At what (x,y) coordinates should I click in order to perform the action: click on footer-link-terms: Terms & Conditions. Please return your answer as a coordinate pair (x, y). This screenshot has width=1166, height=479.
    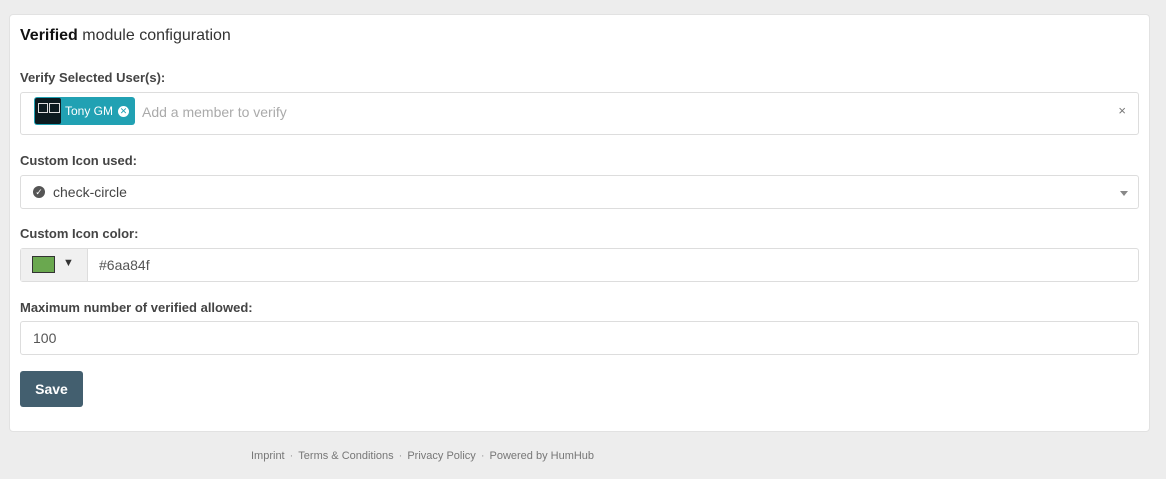
    Looking at the image, I should click on (345, 456).